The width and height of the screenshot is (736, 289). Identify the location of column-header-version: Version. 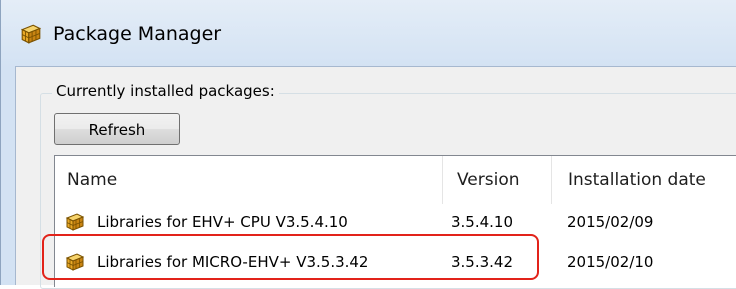
(497, 180).